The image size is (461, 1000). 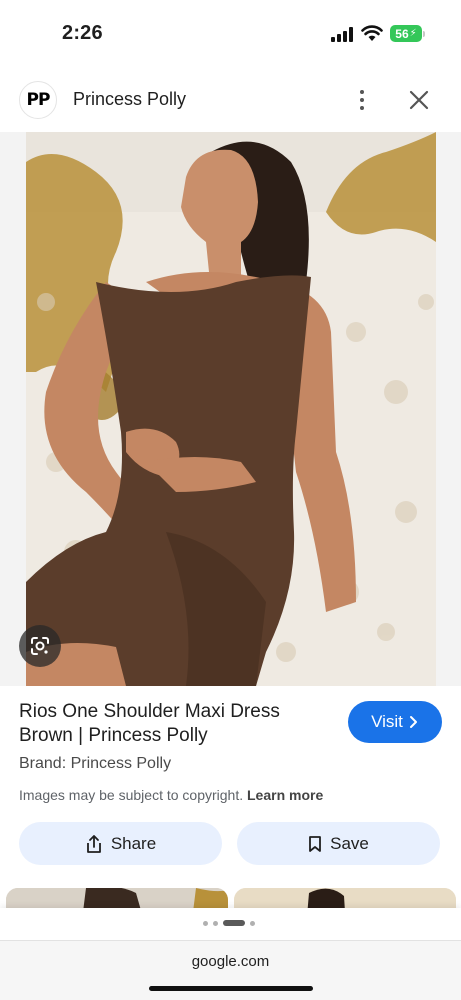 I want to click on battery-icon: 56 ⚡, so click(x=406, y=33).